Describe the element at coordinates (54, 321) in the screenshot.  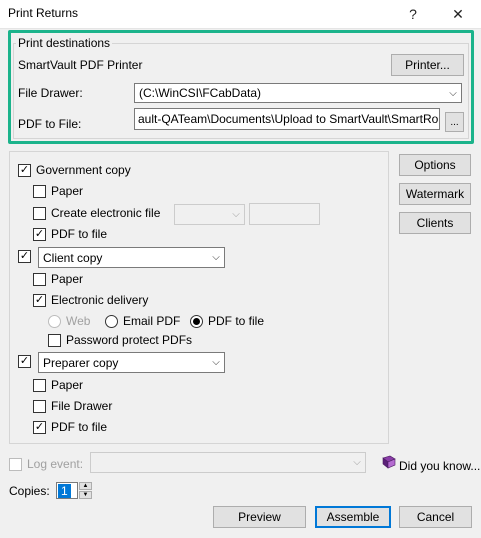
I see `radio-web` at that location.